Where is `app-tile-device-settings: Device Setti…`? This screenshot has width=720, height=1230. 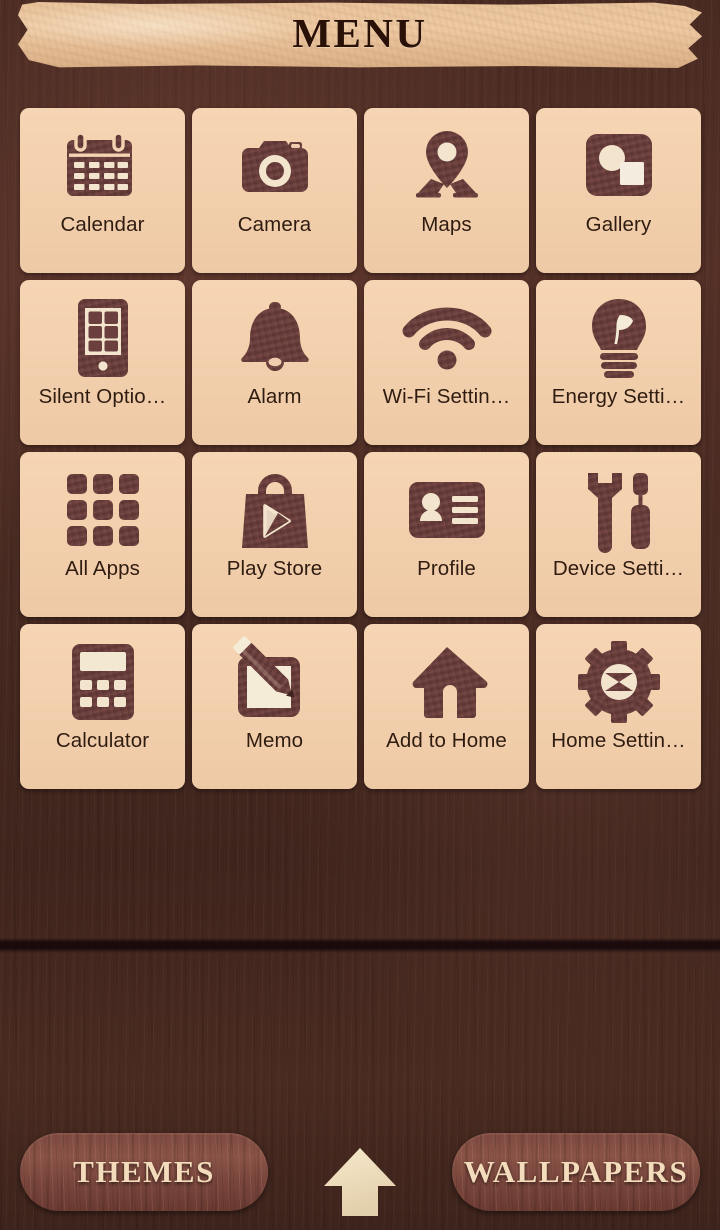
app-tile-device-settings: Device Setti… is located at coordinates (618, 534).